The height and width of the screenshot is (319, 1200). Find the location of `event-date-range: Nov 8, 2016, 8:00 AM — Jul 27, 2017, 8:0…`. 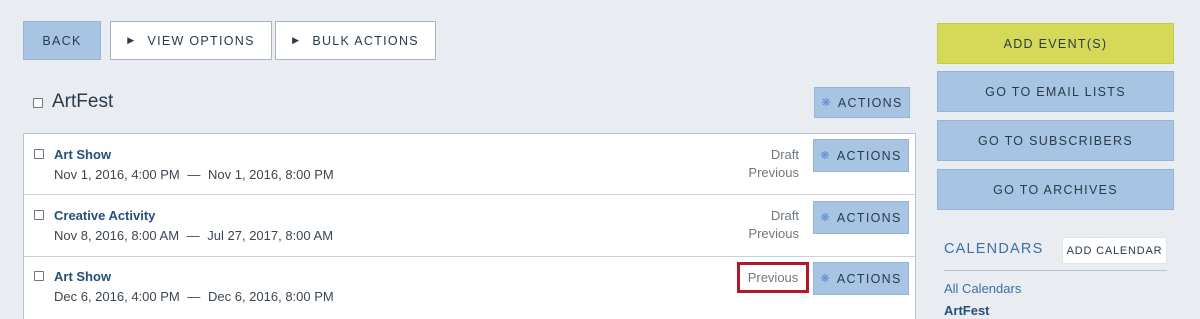

event-date-range: Nov 8, 2016, 8:00 AM — Jul 27, 2017, 8:0… is located at coordinates (193, 235).